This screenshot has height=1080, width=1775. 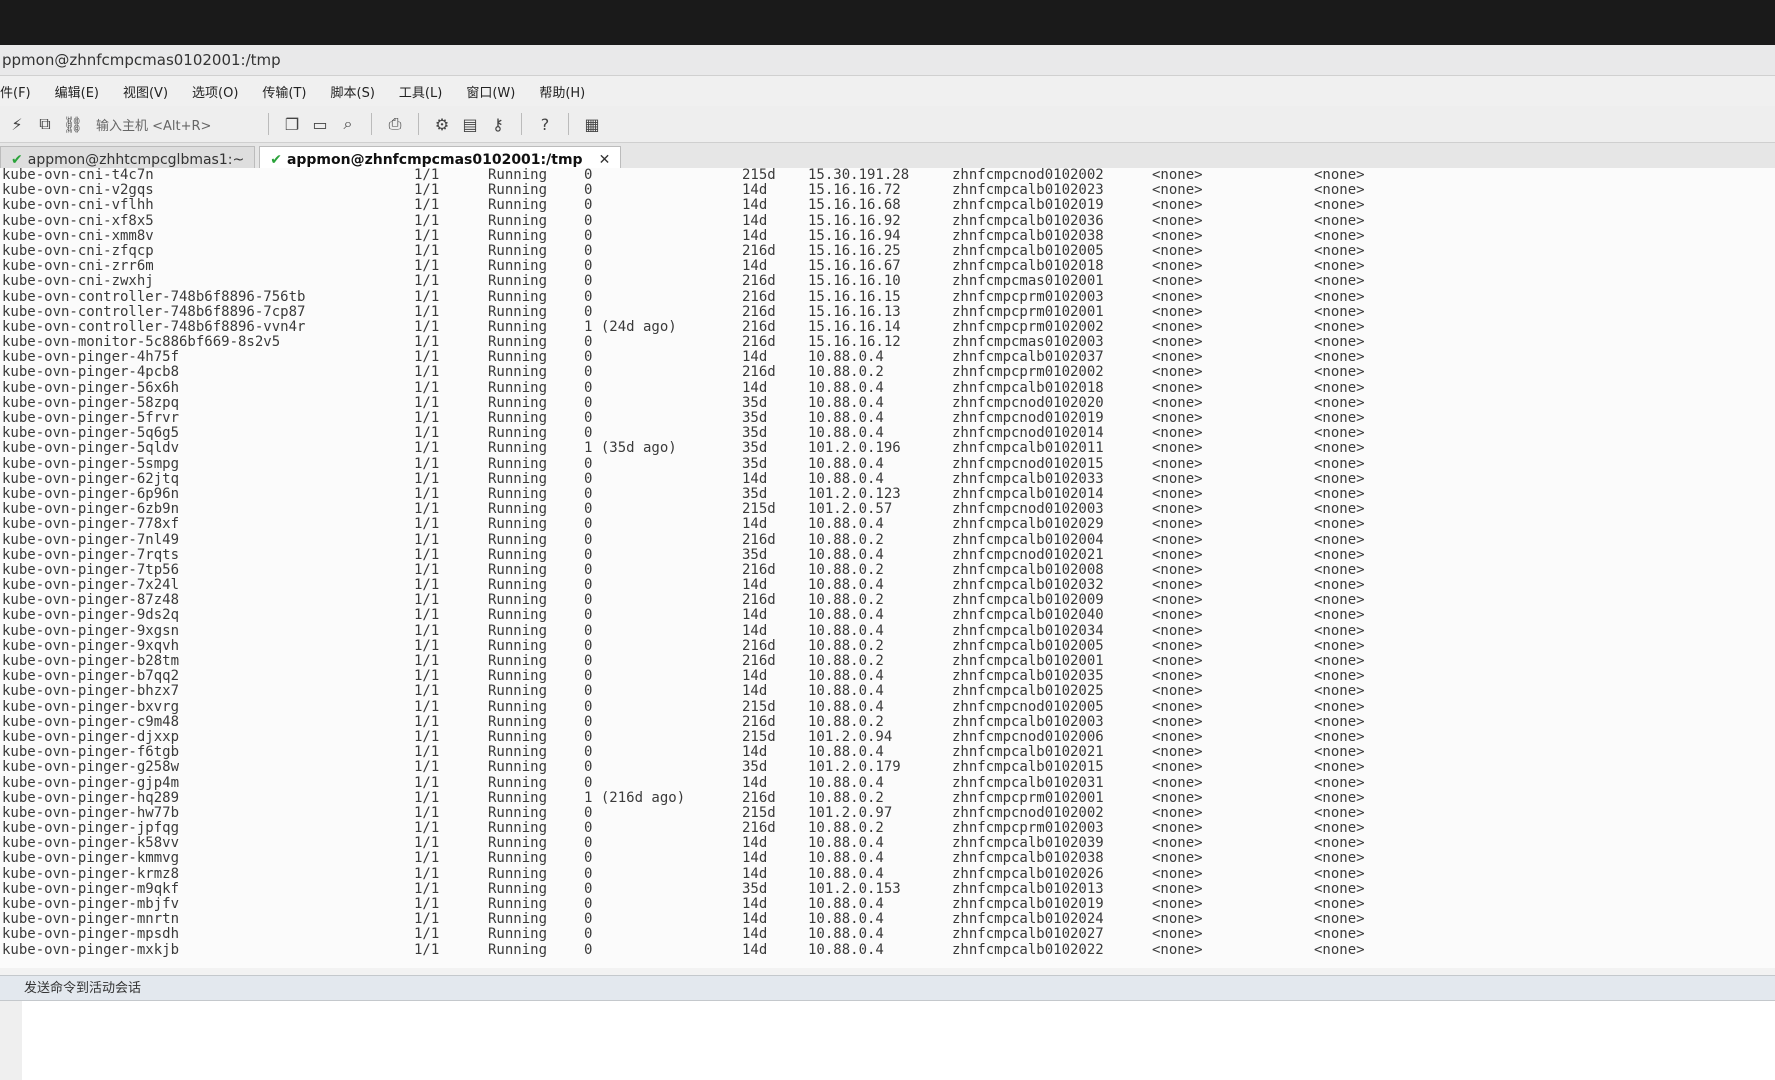 I want to click on pod-node: zhnfcmpcalb0102036, so click(x=1028, y=220).